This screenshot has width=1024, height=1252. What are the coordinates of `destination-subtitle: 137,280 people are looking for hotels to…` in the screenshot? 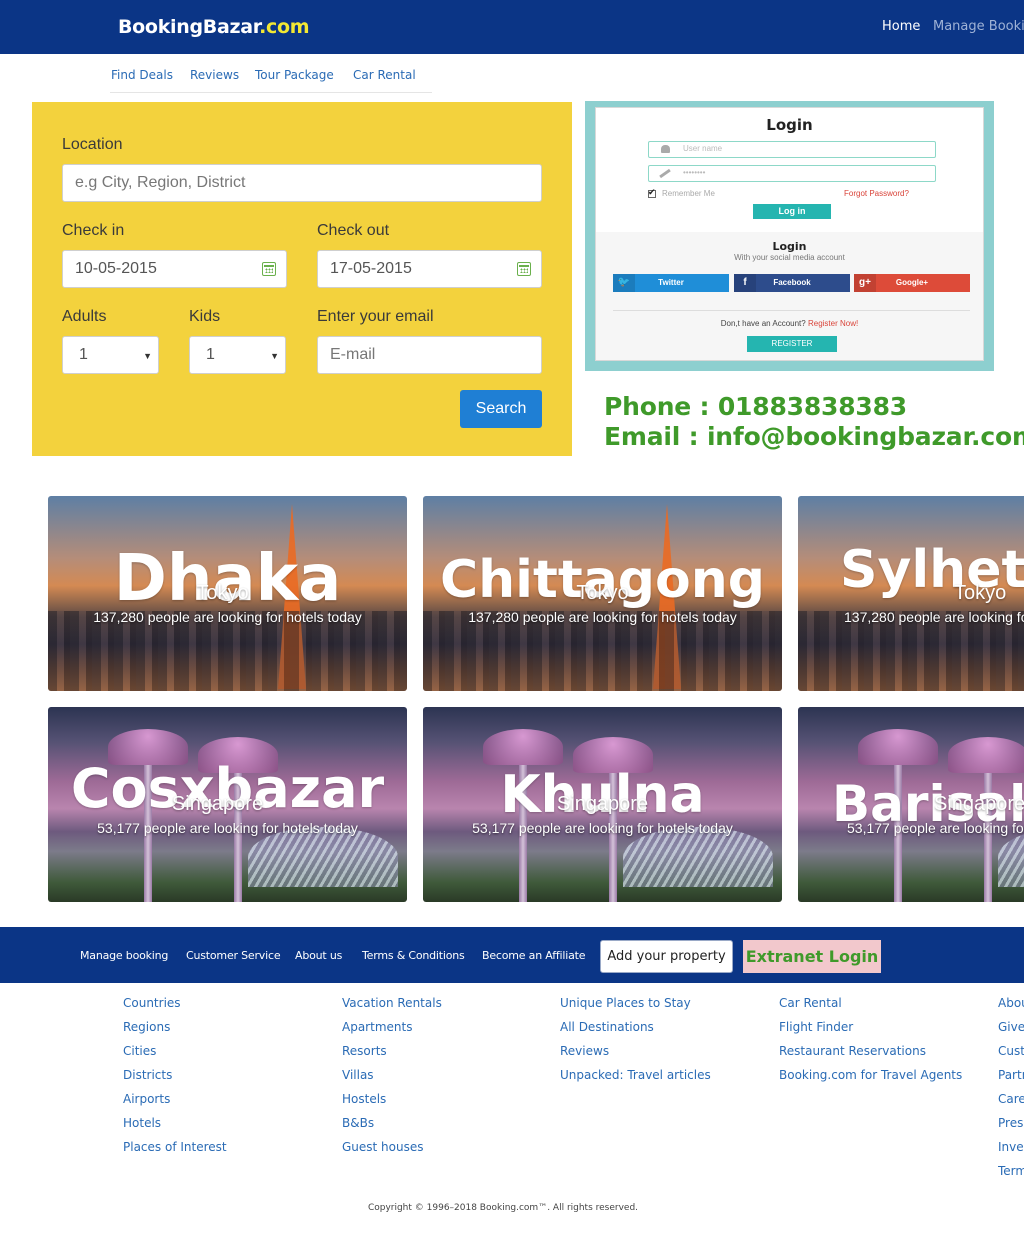 It's located at (227, 617).